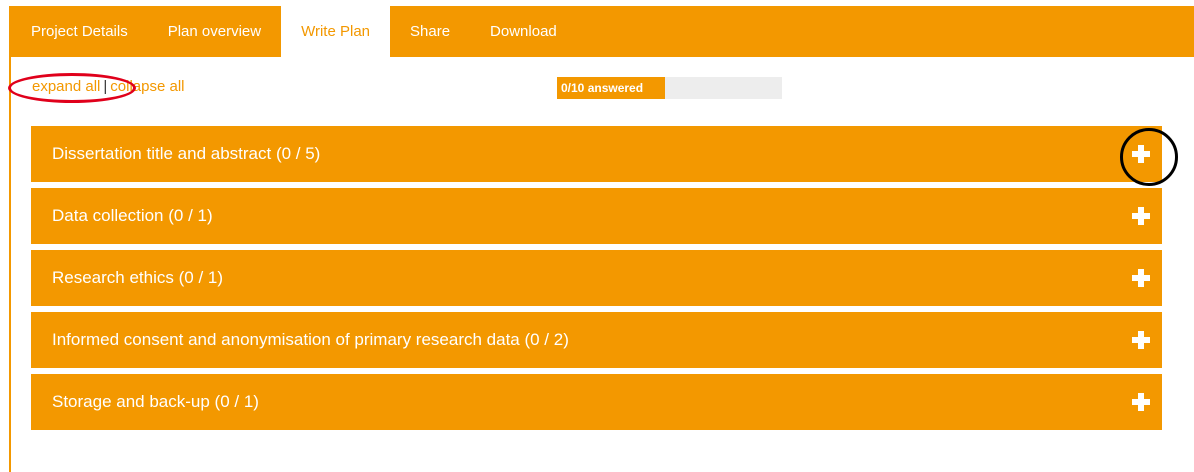 The height and width of the screenshot is (472, 1194). Describe the element at coordinates (596, 402) in the screenshot. I see `section-storage-backup: Storage and back-up (0 / 1)` at that location.